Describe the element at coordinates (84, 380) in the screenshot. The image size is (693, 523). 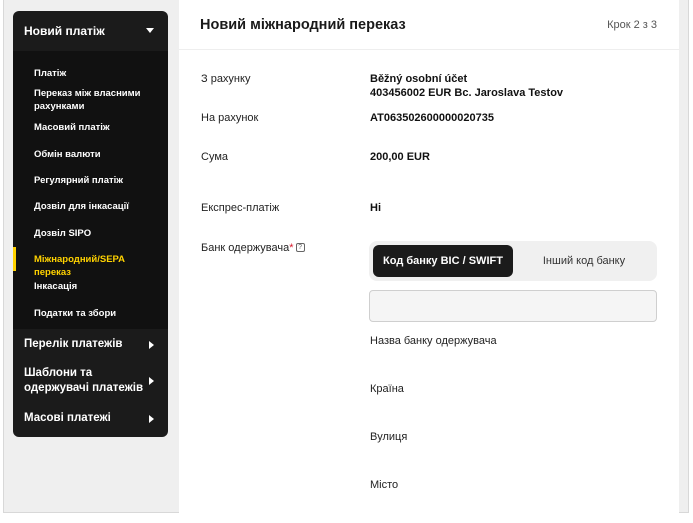
I see `sidebar-item-label: Шаблони та одержувачі платежів` at that location.